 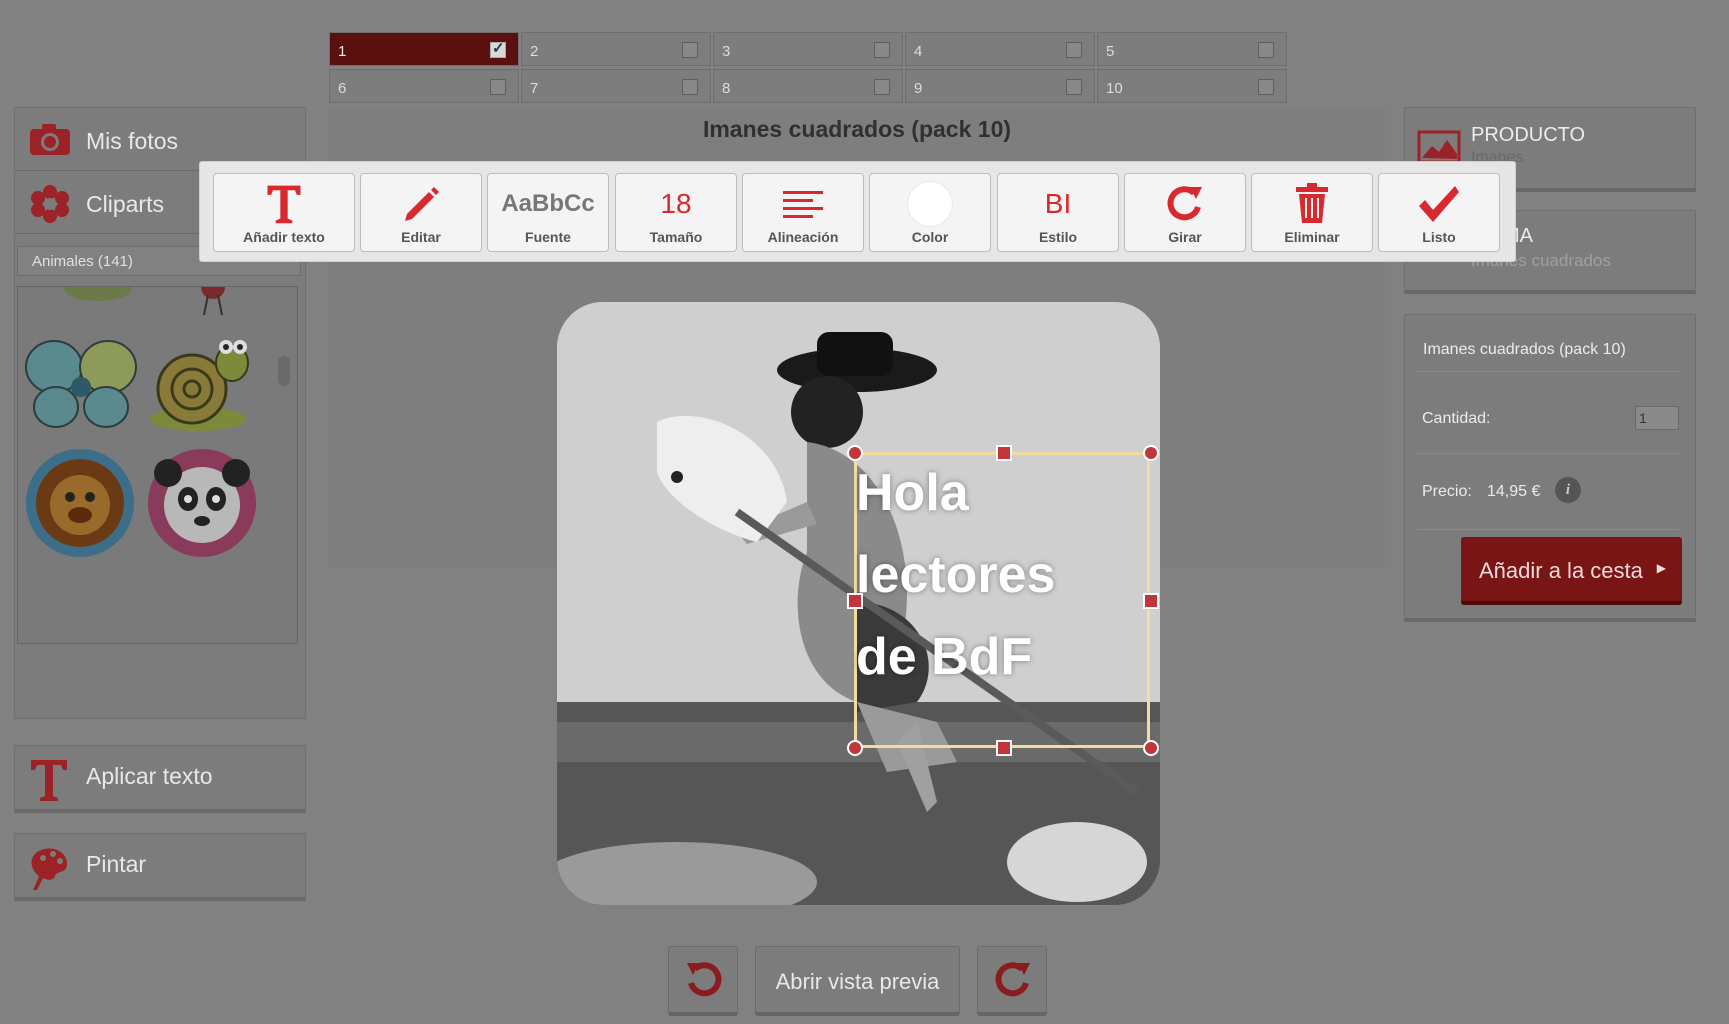 I want to click on product-heading: PRODUCTO, so click(x=1528, y=135).